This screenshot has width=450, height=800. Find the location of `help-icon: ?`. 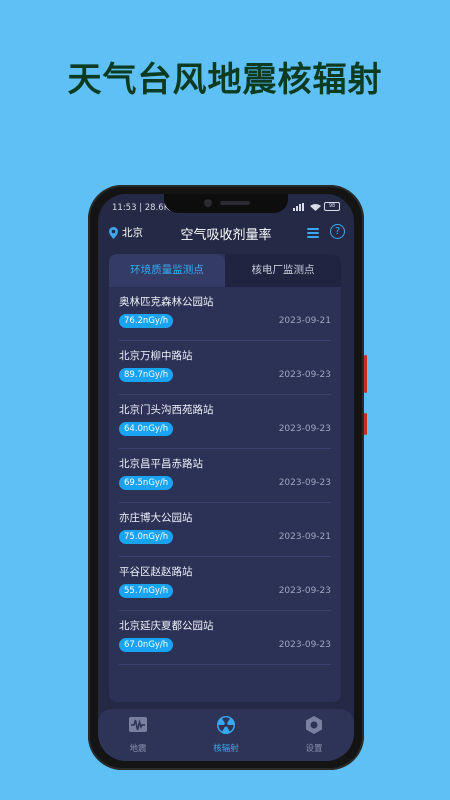

help-icon: ? is located at coordinates (337, 231).